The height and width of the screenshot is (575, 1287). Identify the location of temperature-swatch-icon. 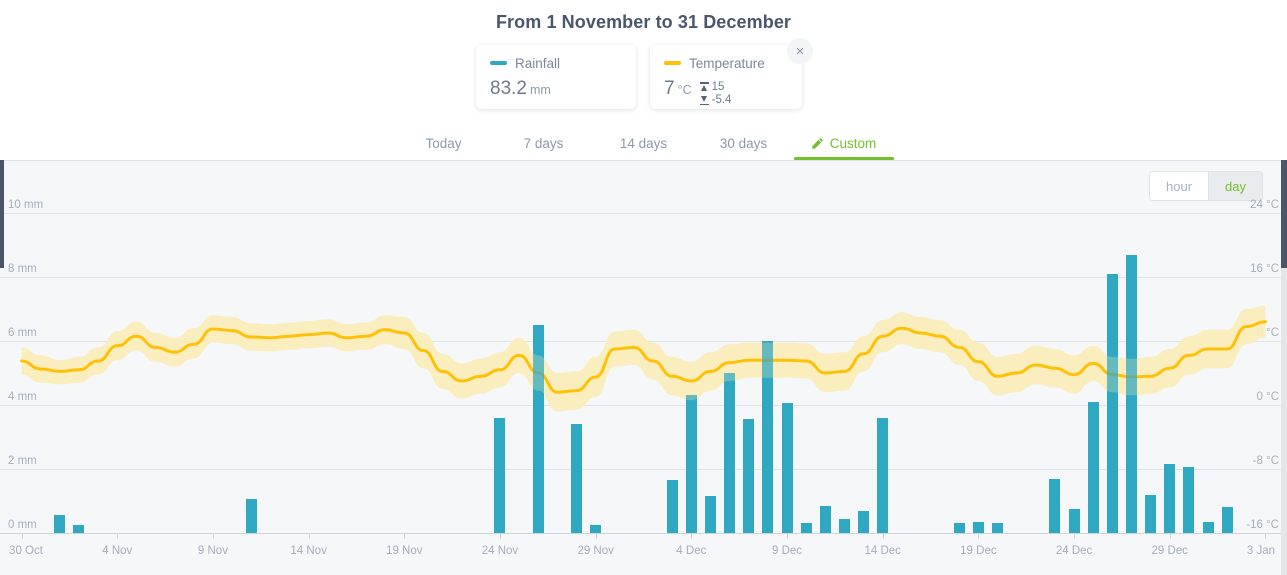
(672, 63).